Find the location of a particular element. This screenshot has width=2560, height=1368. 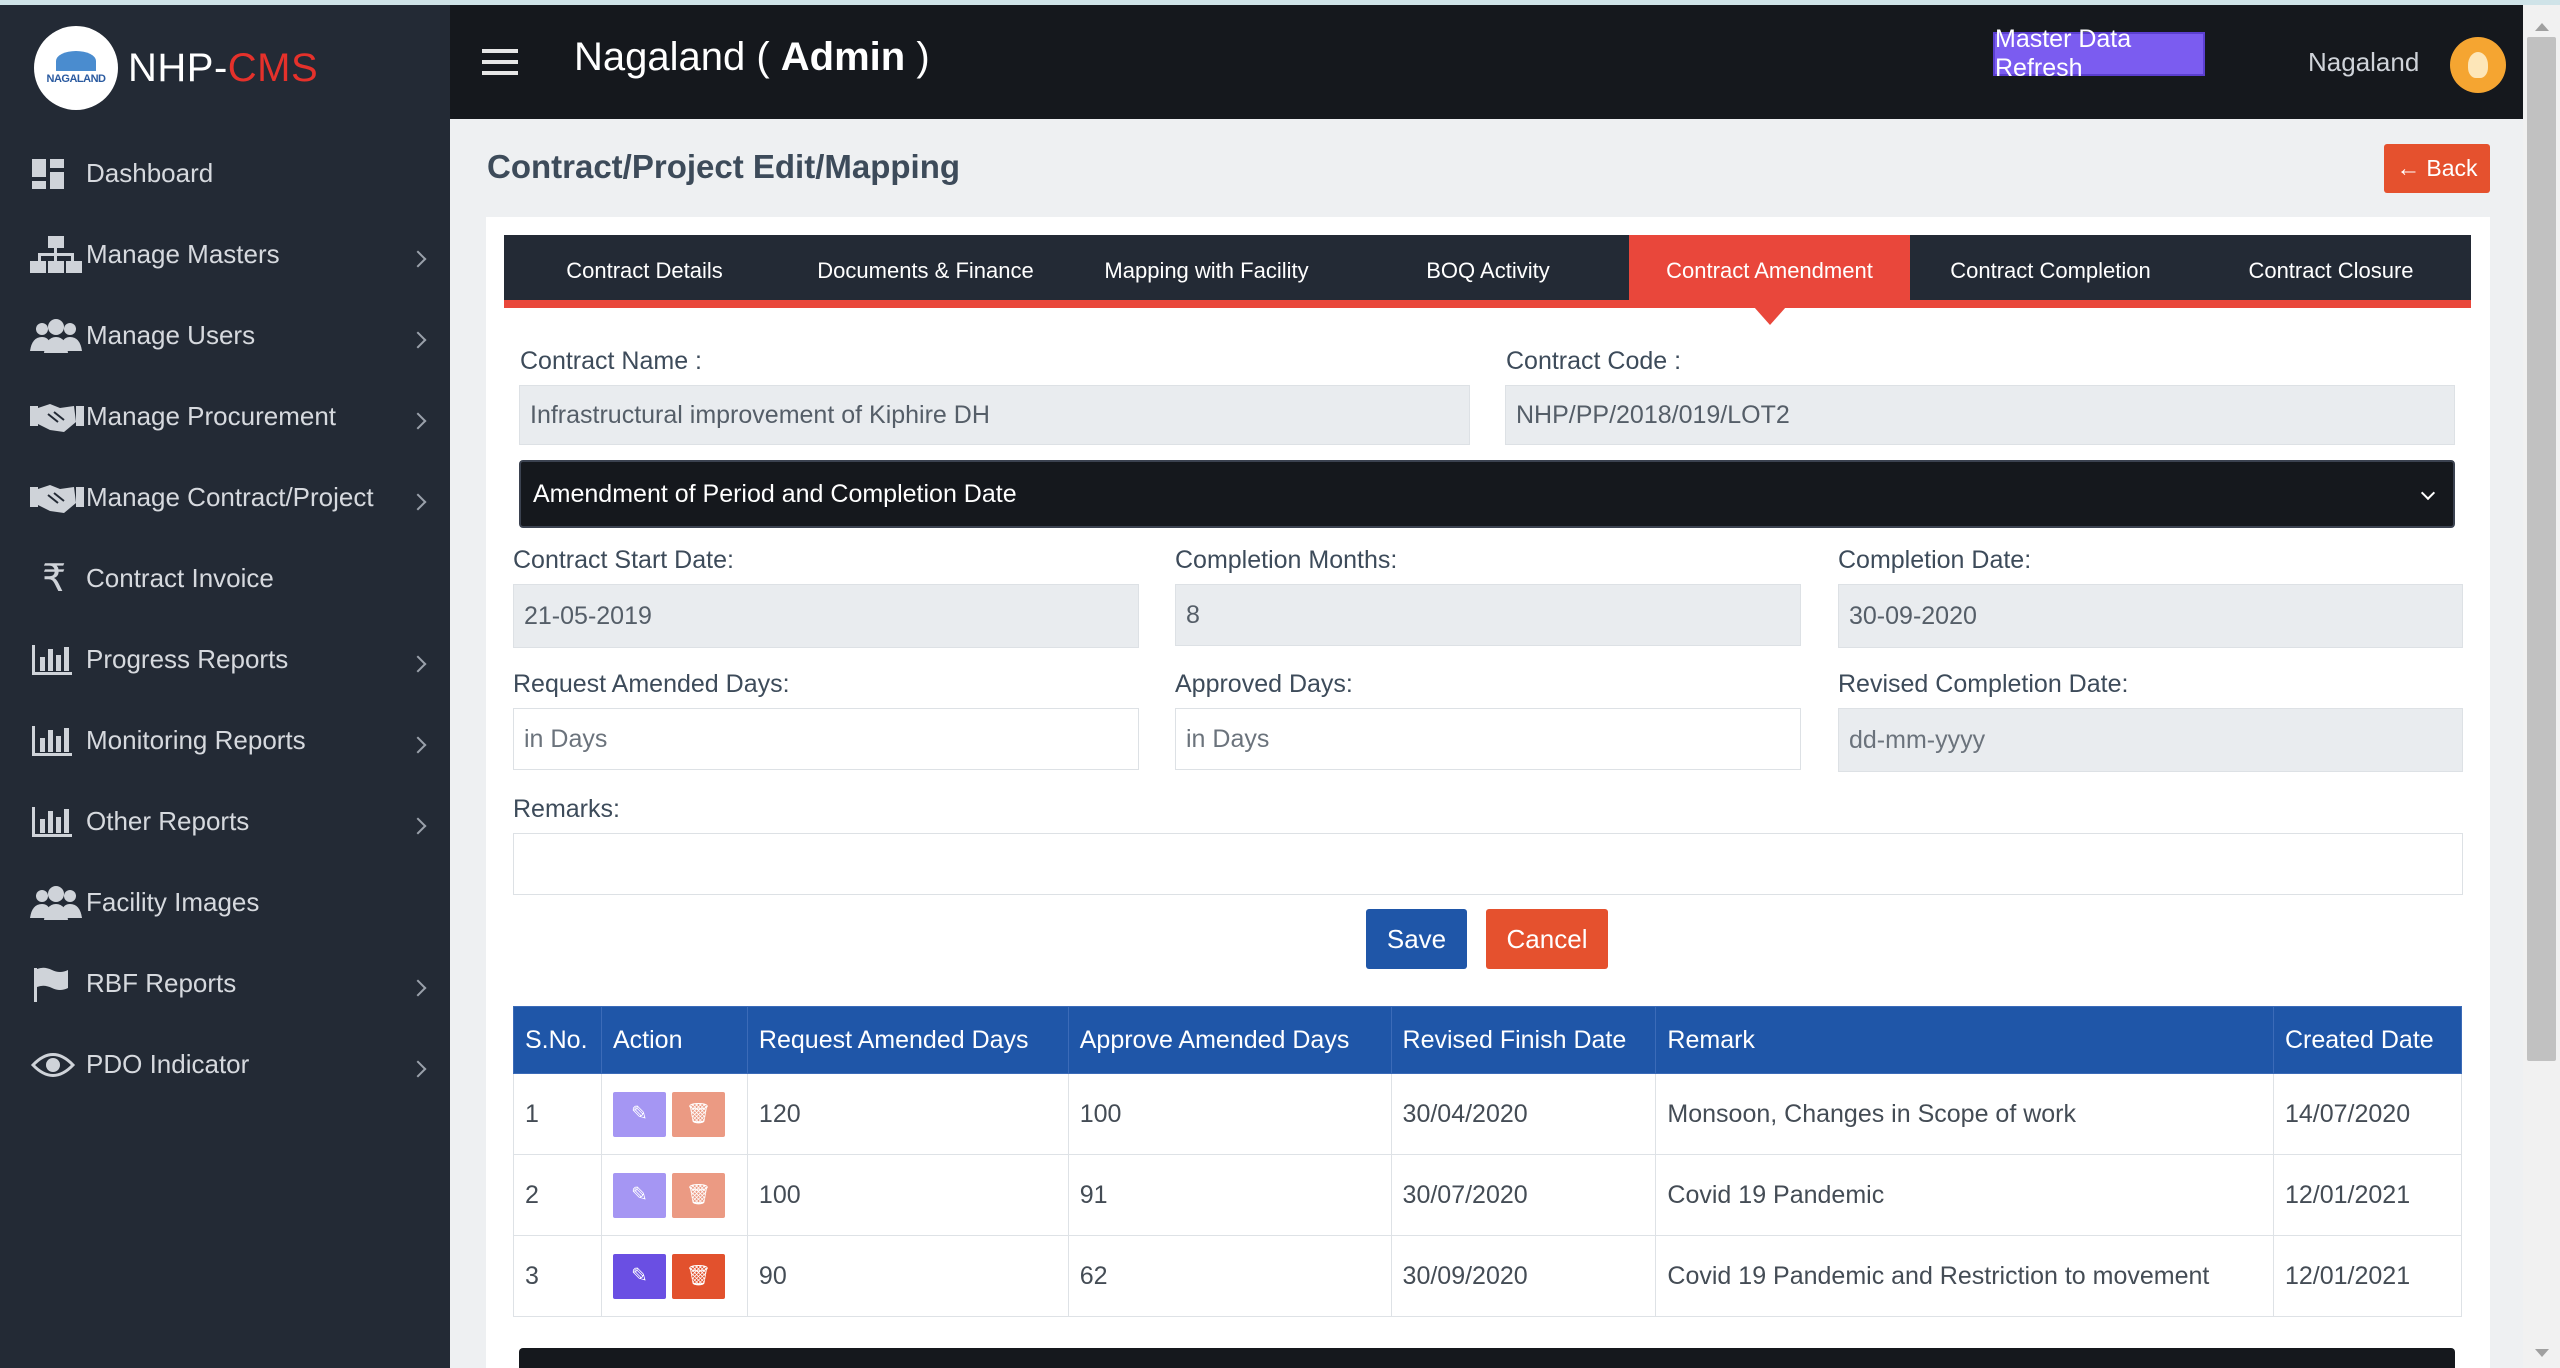

column-header: Remark is located at coordinates (1964, 1040).